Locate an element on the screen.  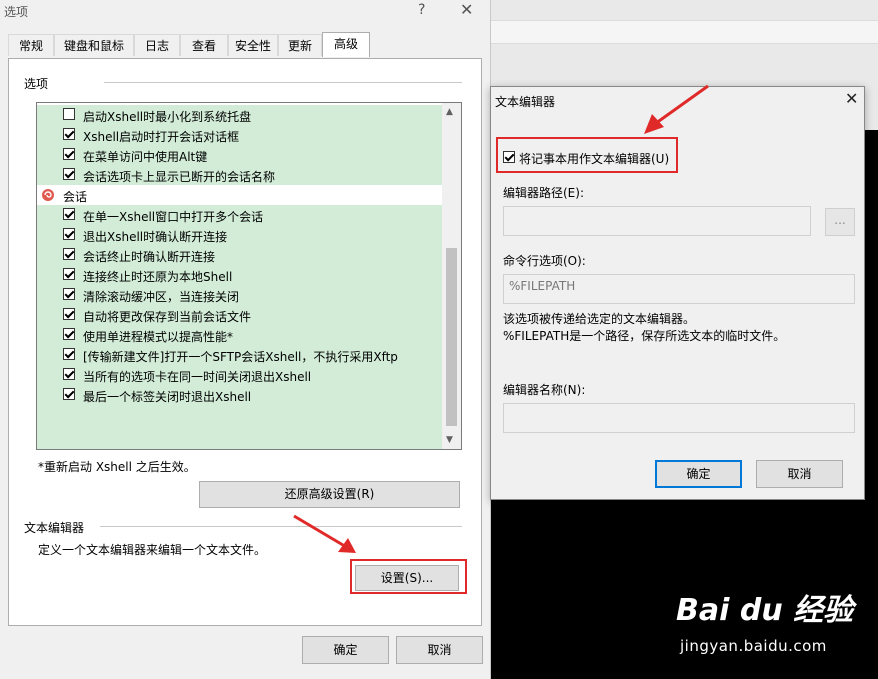
restore-advanced-button: 还原高级设置(R) is located at coordinates (329, 494).